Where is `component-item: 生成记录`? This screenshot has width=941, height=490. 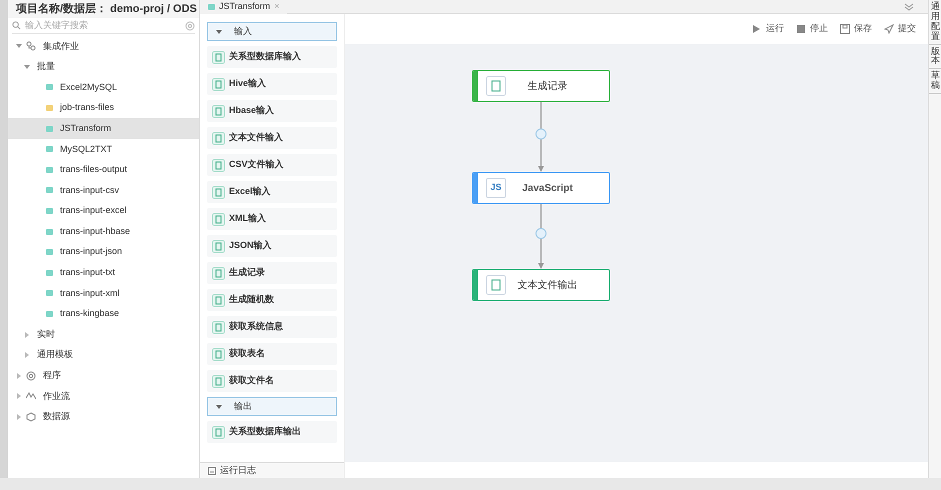
component-item: 生成记录 is located at coordinates (272, 273).